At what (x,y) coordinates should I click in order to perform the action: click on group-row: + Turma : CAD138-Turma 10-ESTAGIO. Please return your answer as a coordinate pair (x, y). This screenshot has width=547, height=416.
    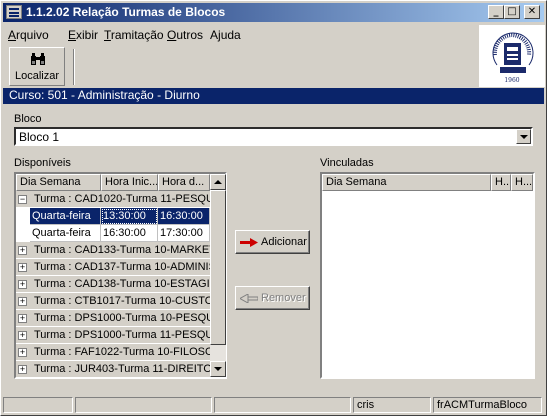
    Looking at the image, I should click on (113, 284).